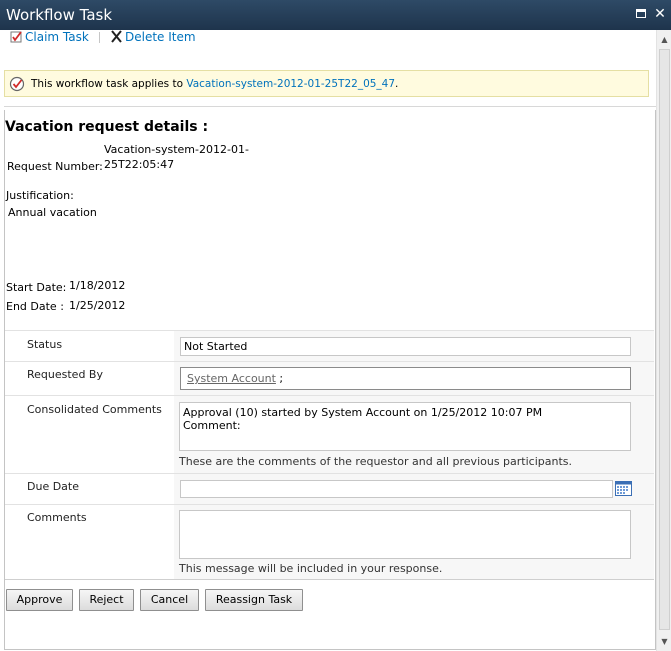  I want to click on scroll-thumb, so click(664, 339).